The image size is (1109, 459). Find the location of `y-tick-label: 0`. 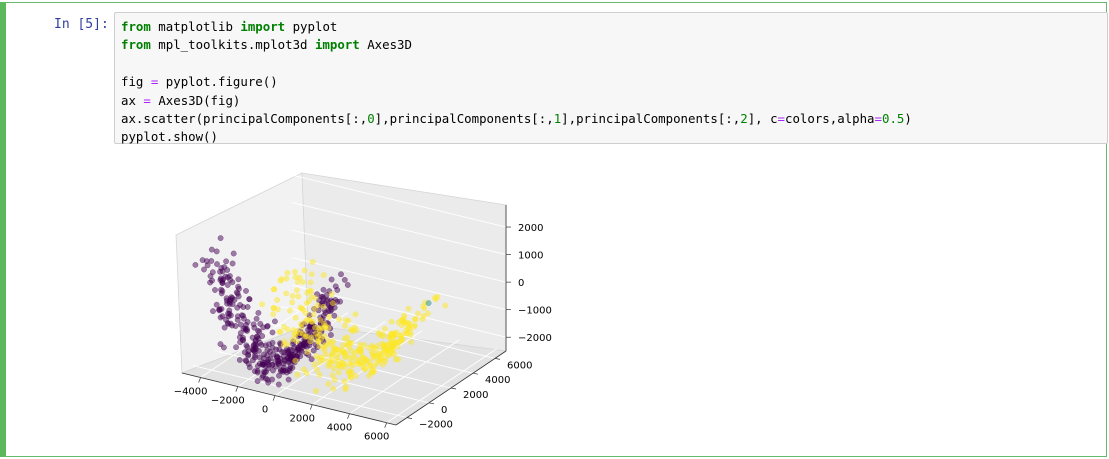

y-tick-label: 0 is located at coordinates (444, 410).